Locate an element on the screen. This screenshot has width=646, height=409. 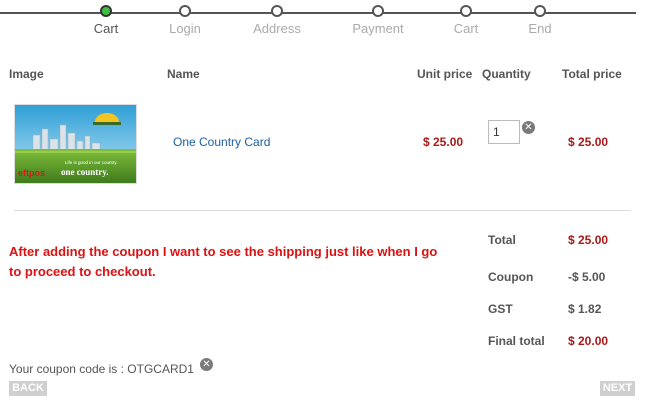
header-total-price: Total price is located at coordinates (592, 74).